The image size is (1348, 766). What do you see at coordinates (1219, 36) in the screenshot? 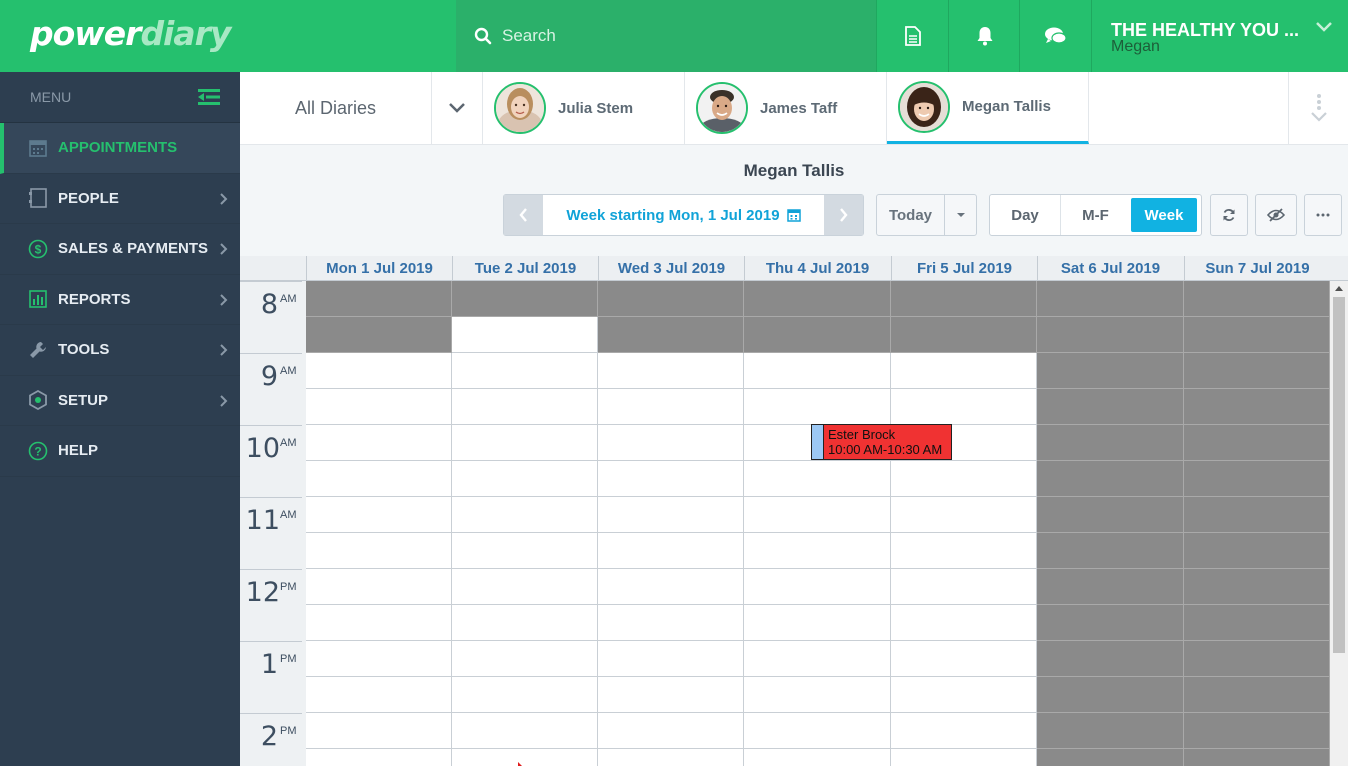
I see `account-menu: THE HEALTHY YOU ... Megan` at bounding box center [1219, 36].